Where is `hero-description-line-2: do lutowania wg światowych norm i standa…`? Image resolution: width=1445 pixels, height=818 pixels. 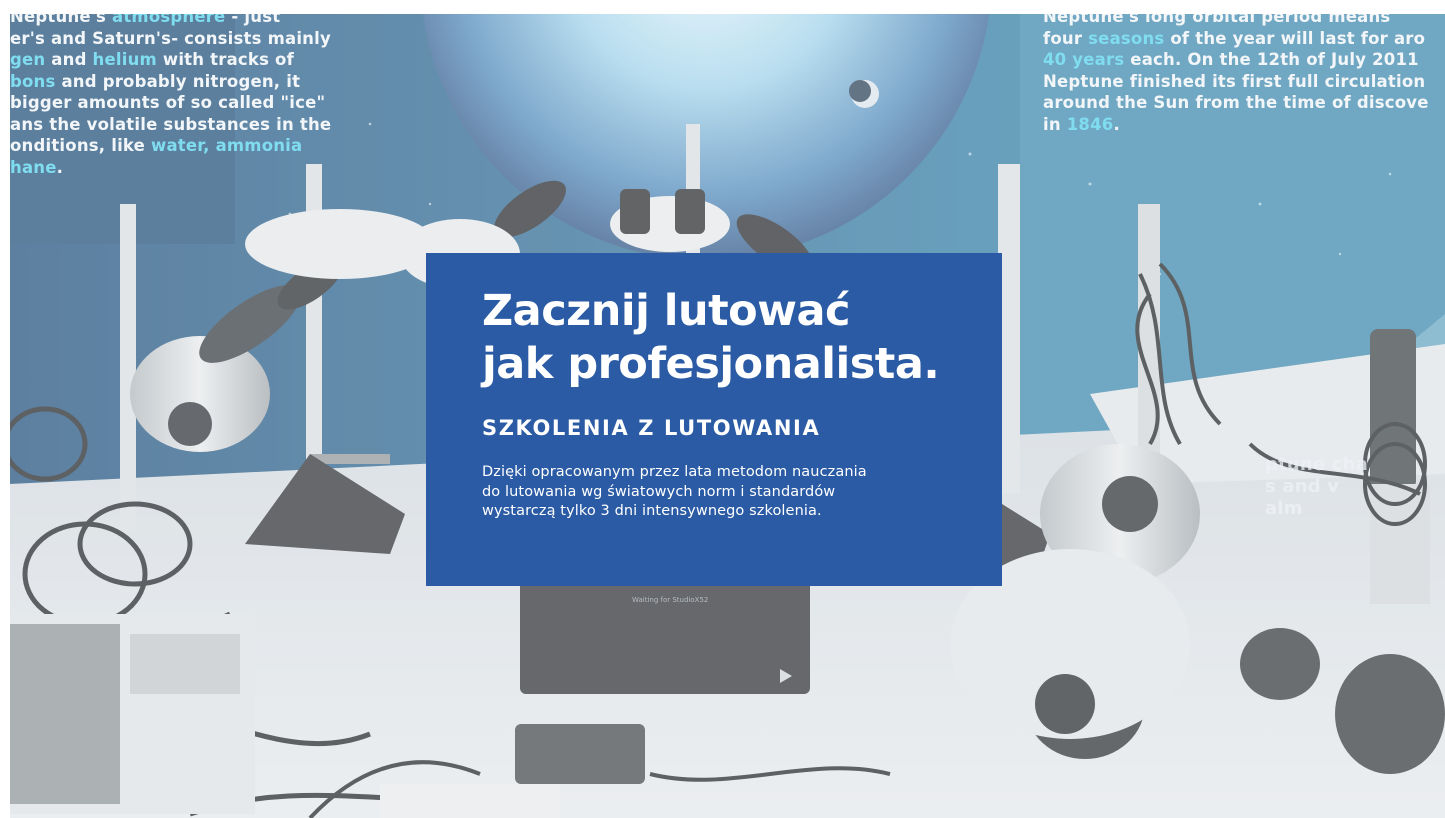 hero-description-line-2: do lutowania wg światowych norm i standa… is located at coordinates (659, 491).